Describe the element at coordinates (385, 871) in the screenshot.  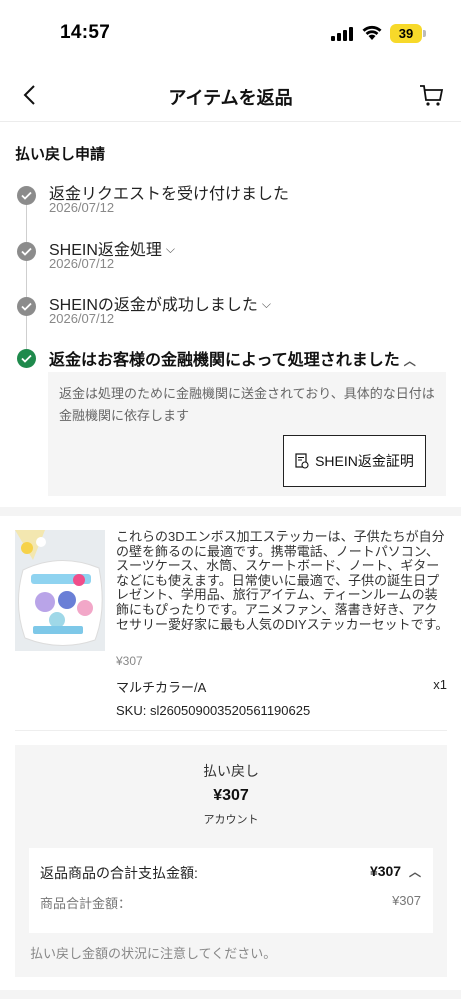
I see `total-value: ¥307` at that location.